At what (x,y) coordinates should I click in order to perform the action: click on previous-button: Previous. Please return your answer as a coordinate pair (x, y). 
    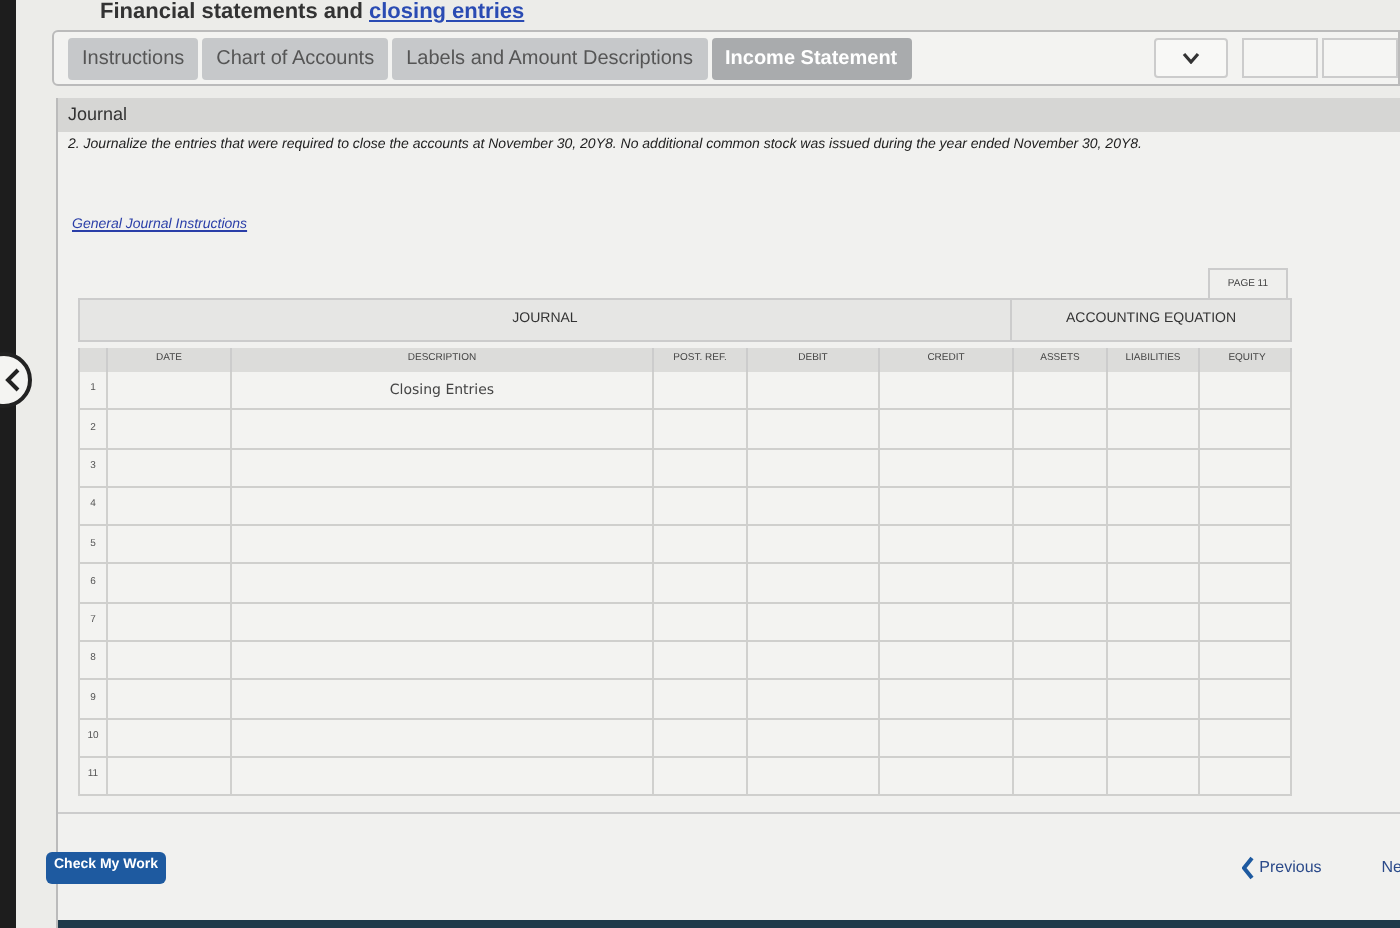
    Looking at the image, I should click on (1281, 867).